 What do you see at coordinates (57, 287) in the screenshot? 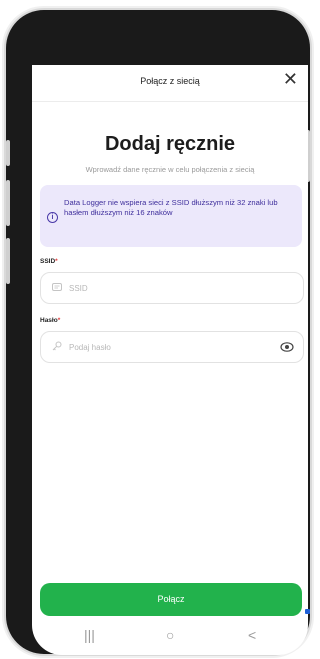
I see `wifi-box-icon` at bounding box center [57, 287].